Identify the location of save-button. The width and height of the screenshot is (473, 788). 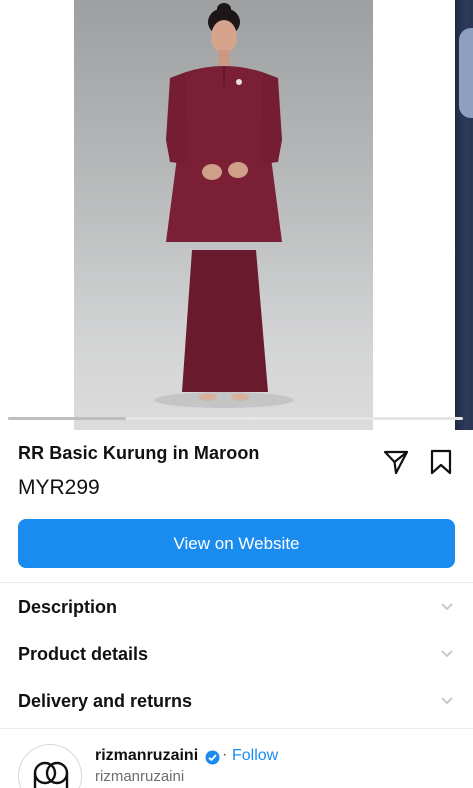
(441, 462).